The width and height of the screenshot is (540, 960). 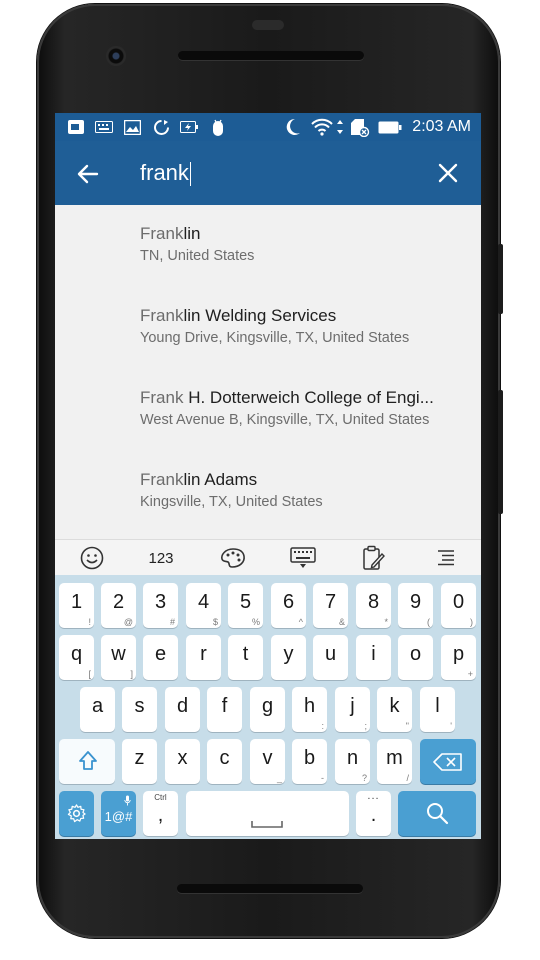 I want to click on sync-icon, so click(x=161, y=127).